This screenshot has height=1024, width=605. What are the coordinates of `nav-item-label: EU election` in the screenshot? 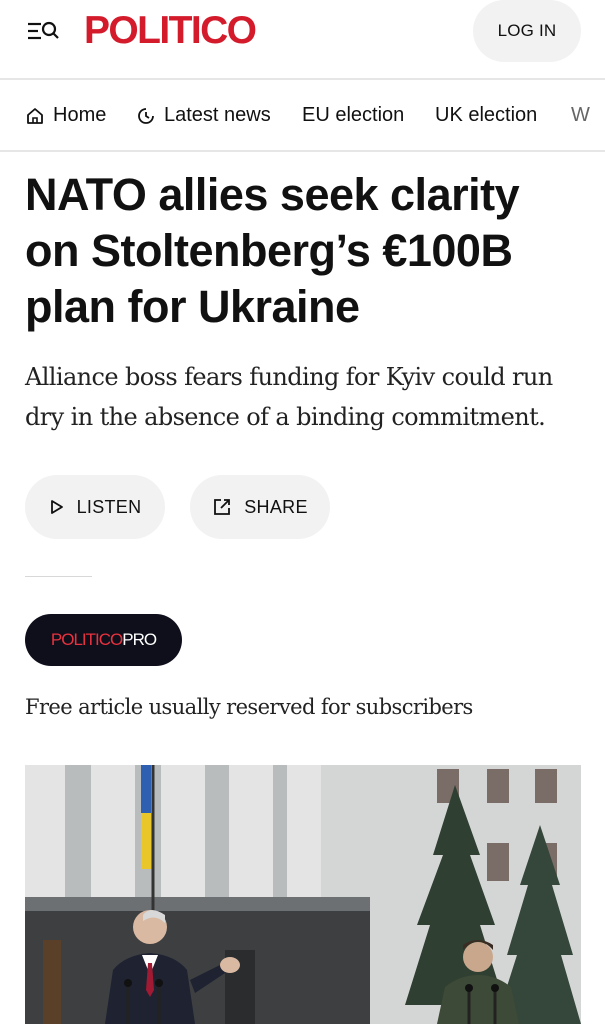 It's located at (353, 115).